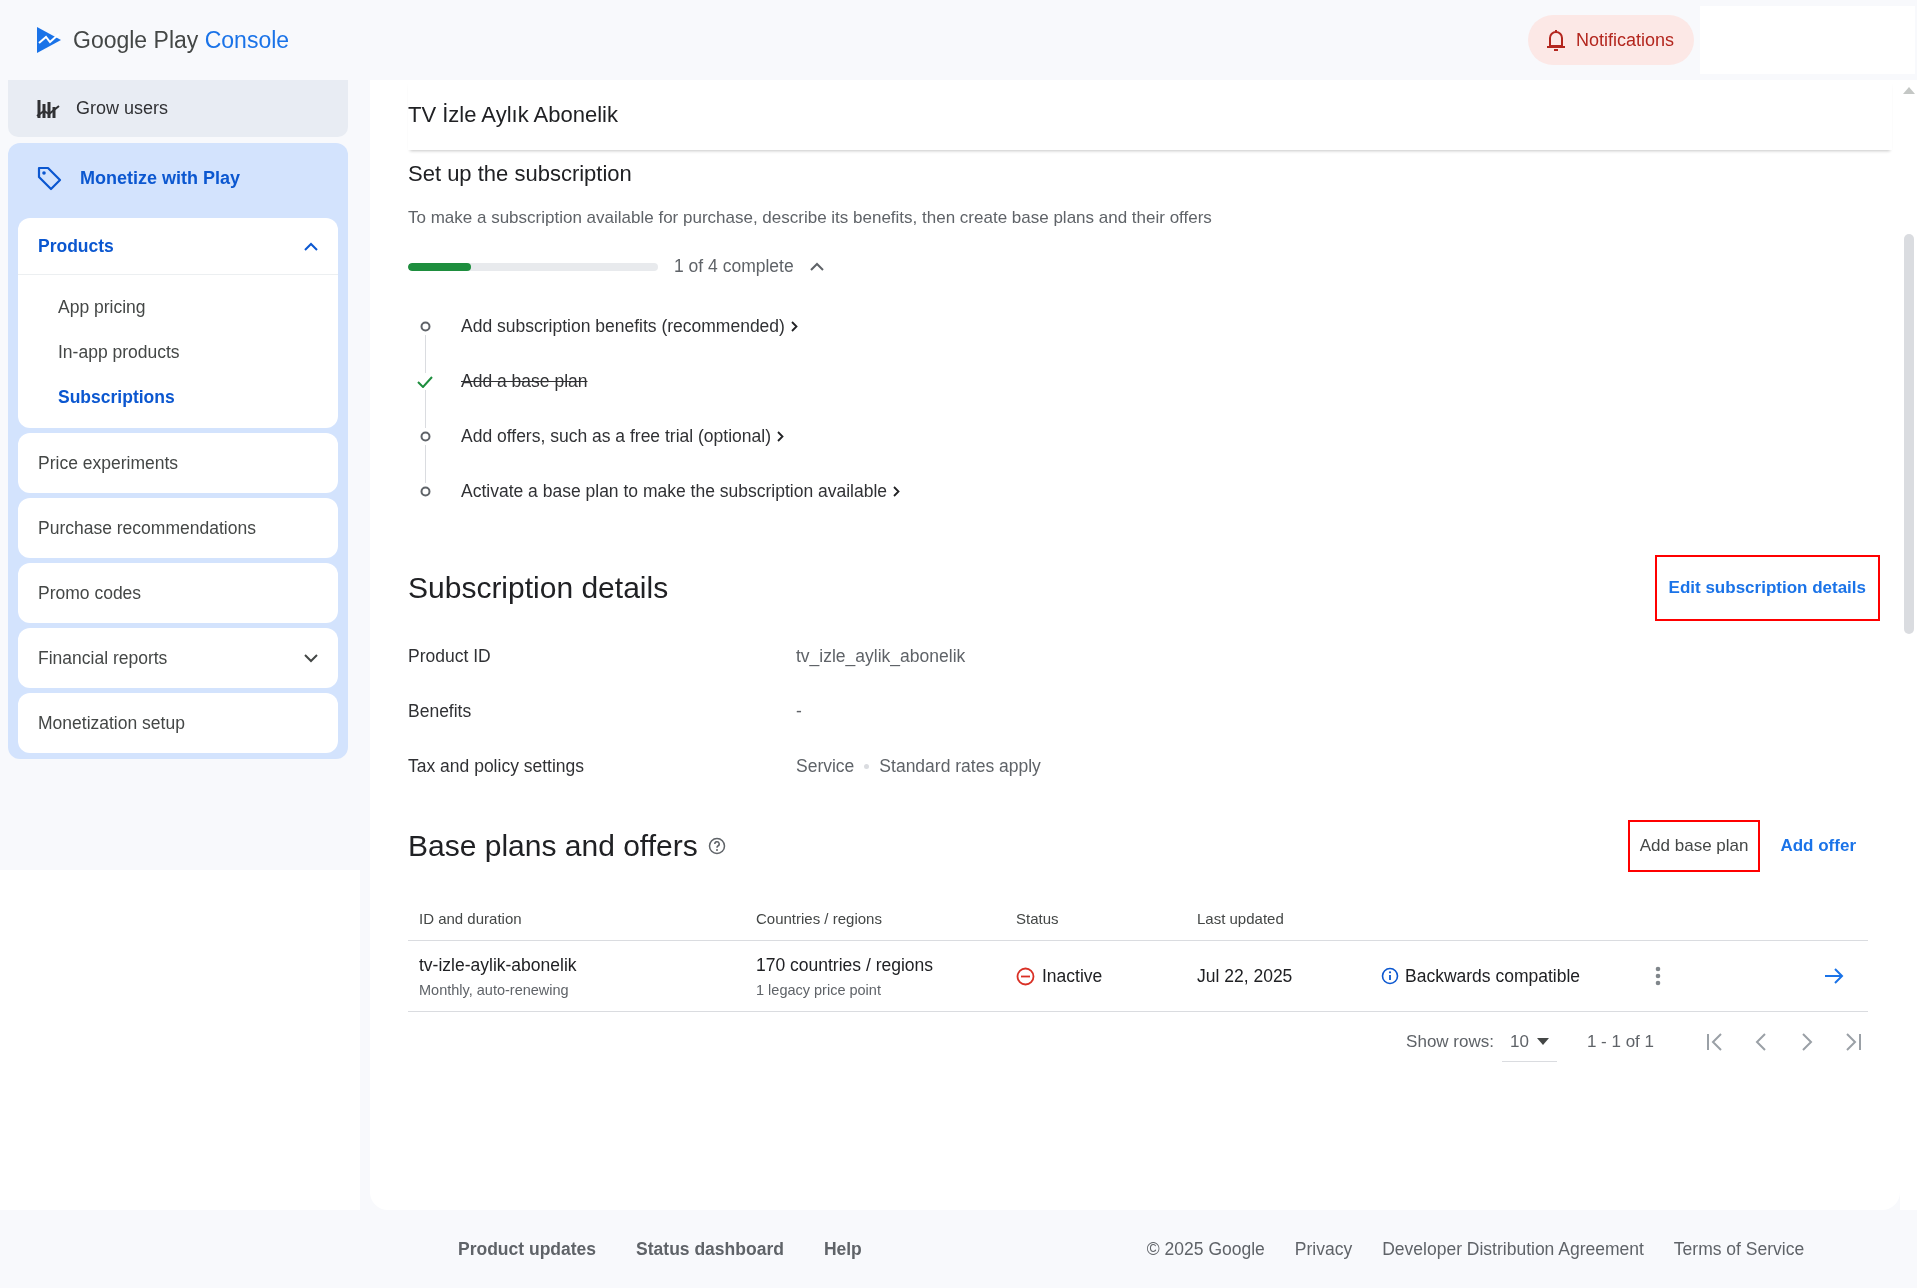  Describe the element at coordinates (1529, 1042) in the screenshot. I see `rows-dropdown: 10` at that location.